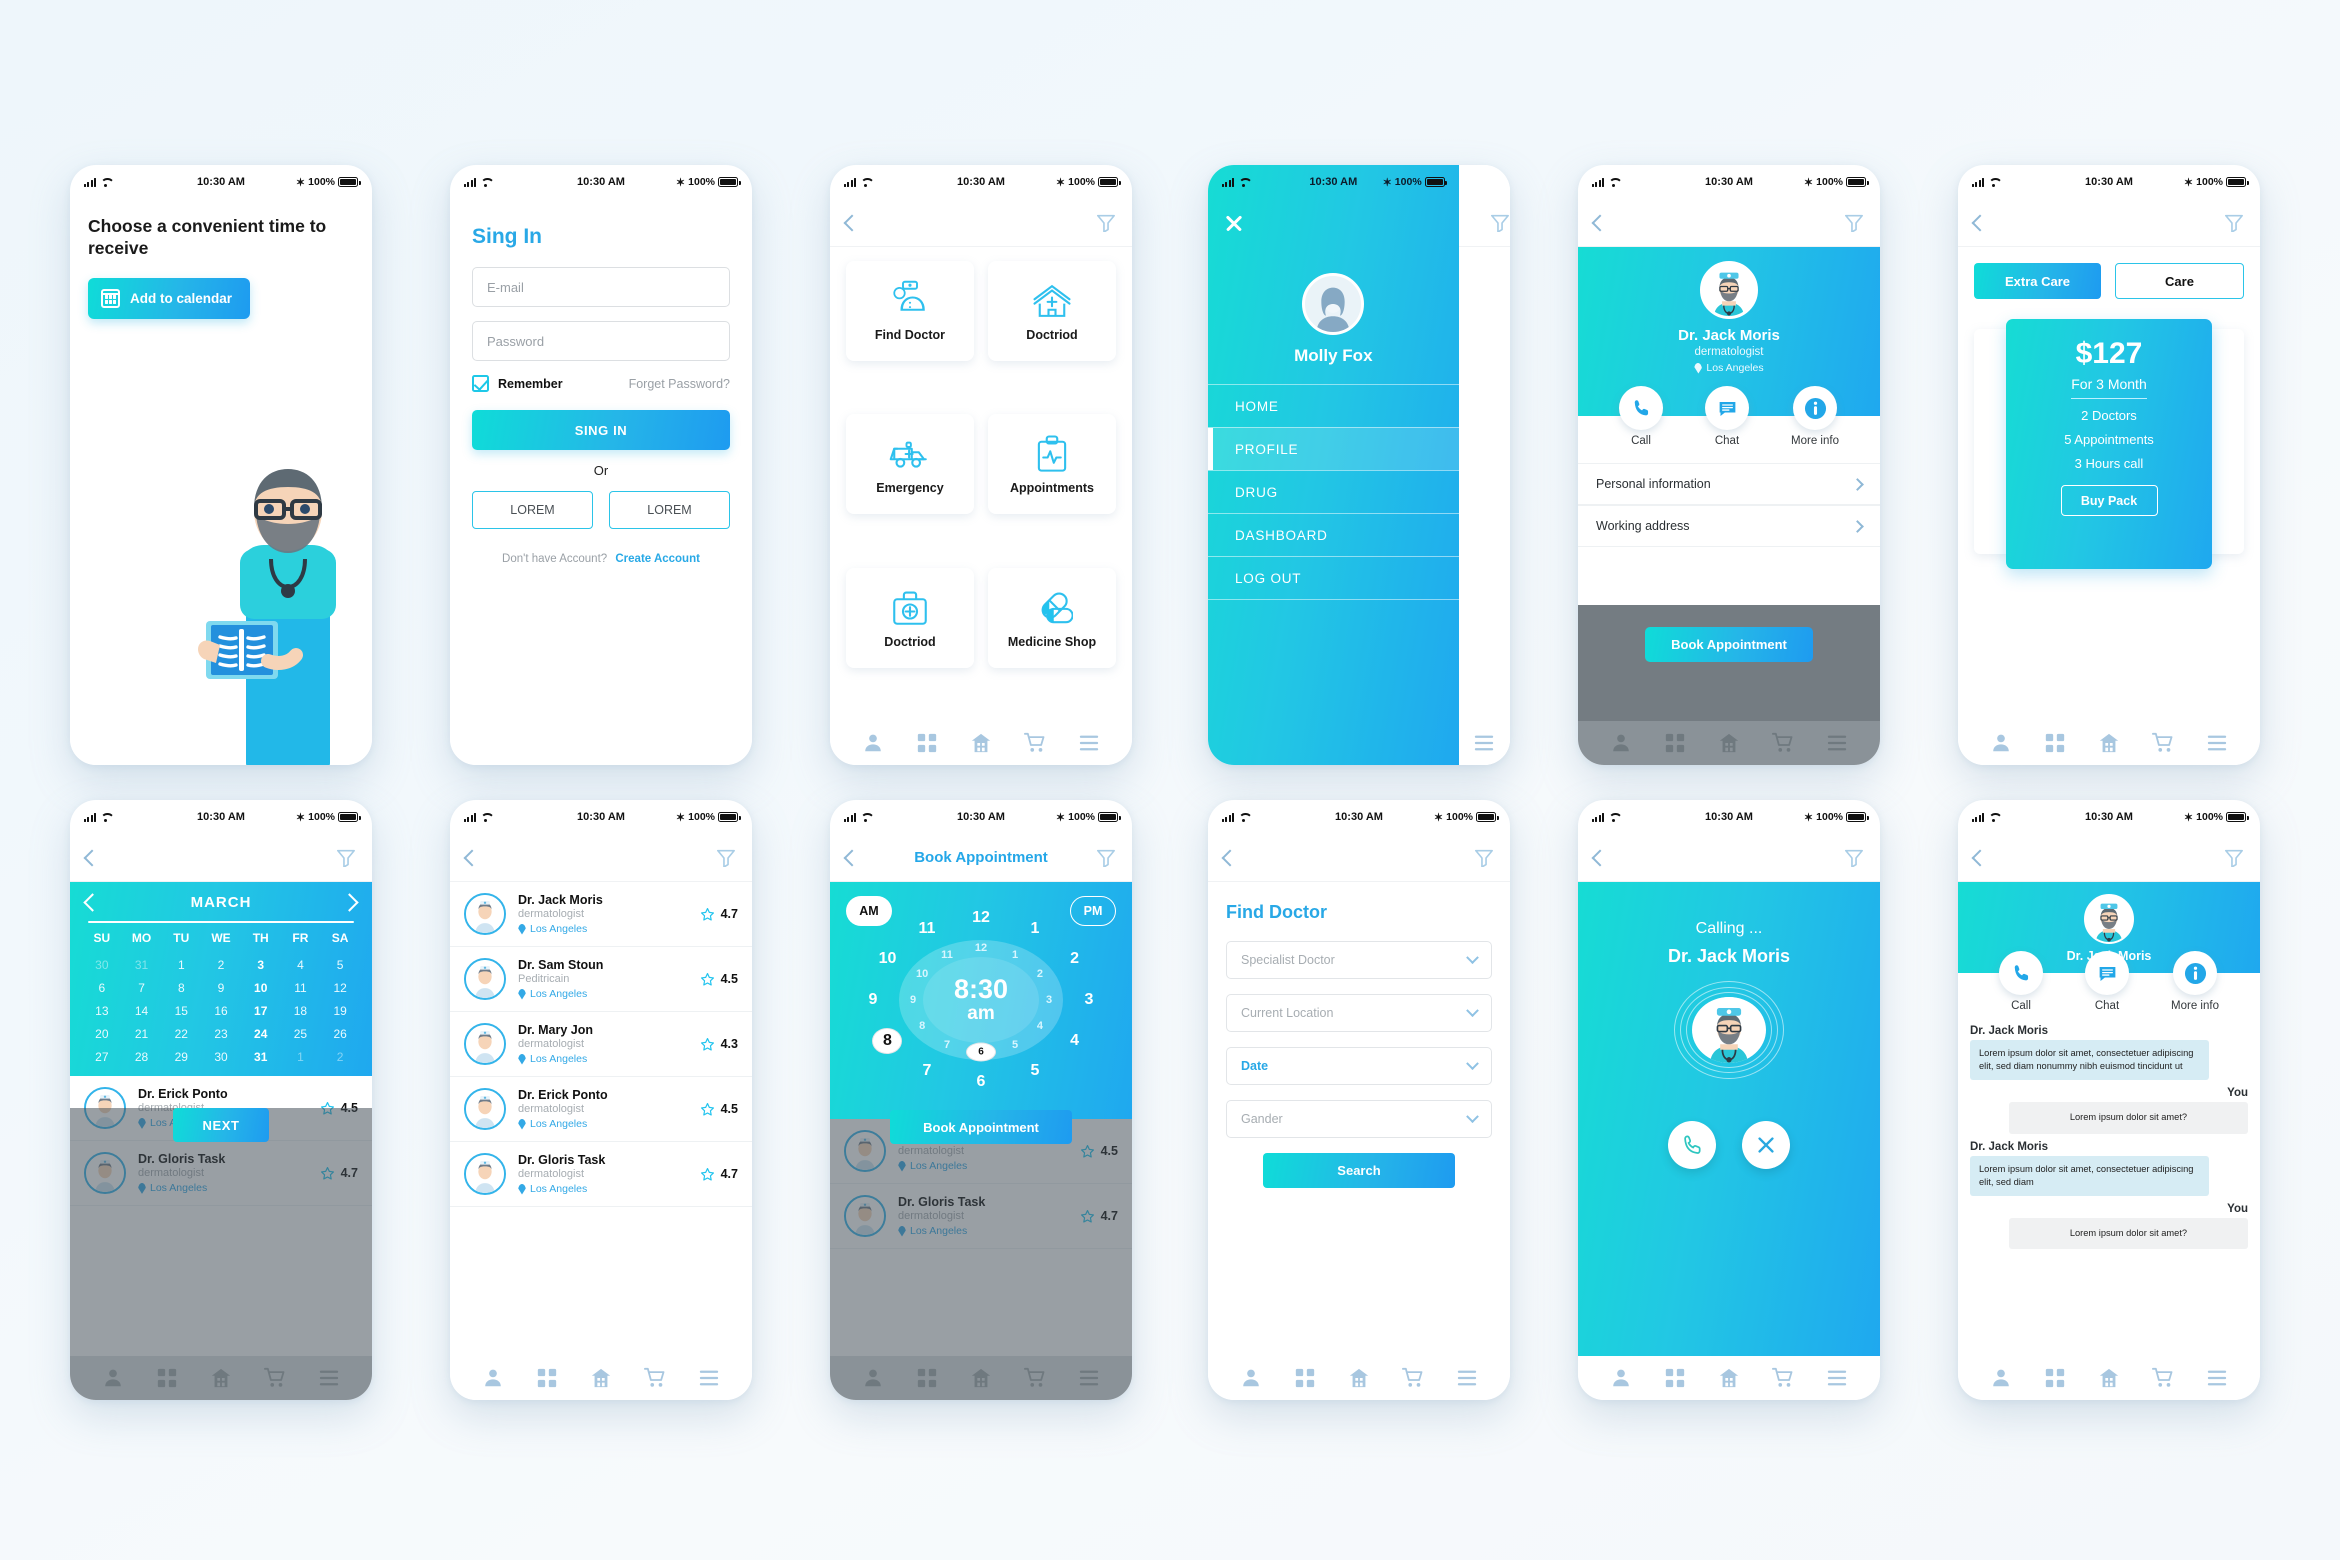 The width and height of the screenshot is (2340, 1560). What do you see at coordinates (181, 1057) in the screenshot?
I see `calendar-day: 29` at bounding box center [181, 1057].